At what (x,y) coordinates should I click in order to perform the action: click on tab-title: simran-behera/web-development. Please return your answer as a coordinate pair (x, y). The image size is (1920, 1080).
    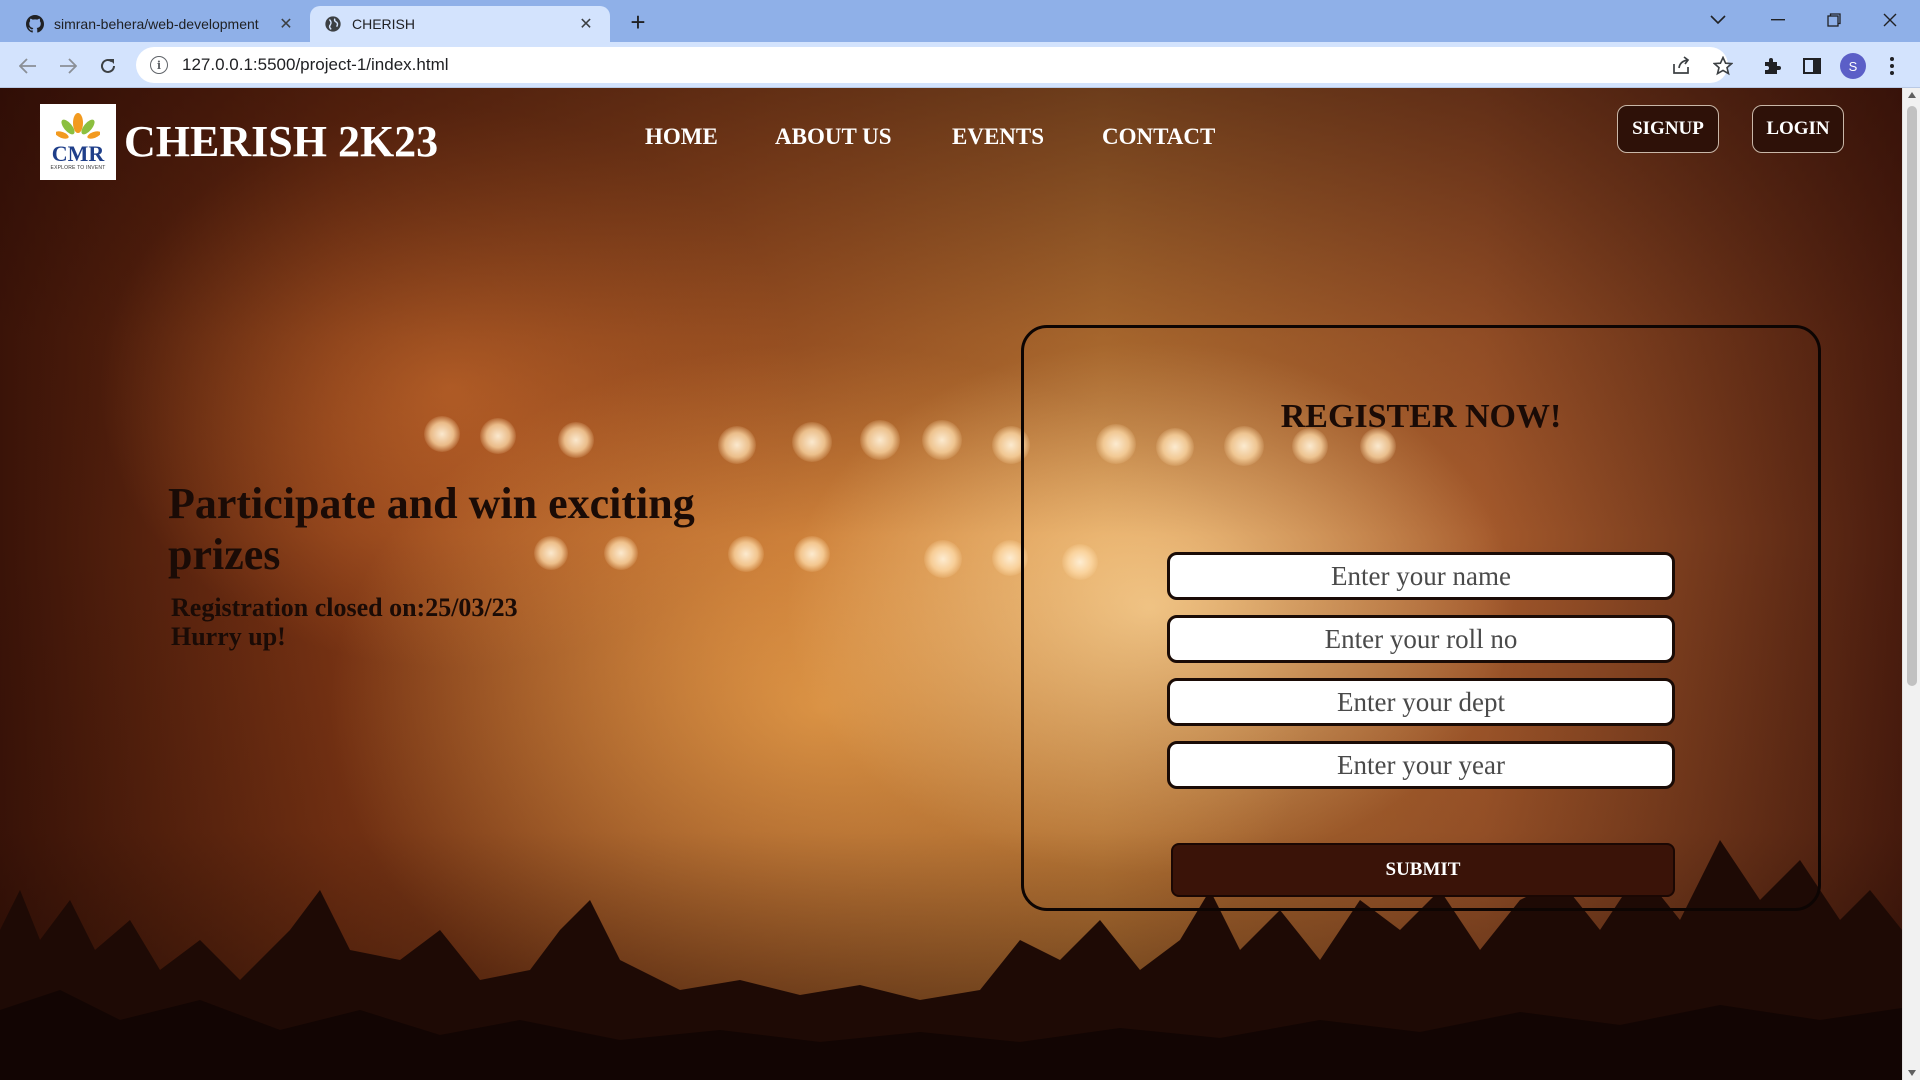
    Looking at the image, I should click on (156, 24).